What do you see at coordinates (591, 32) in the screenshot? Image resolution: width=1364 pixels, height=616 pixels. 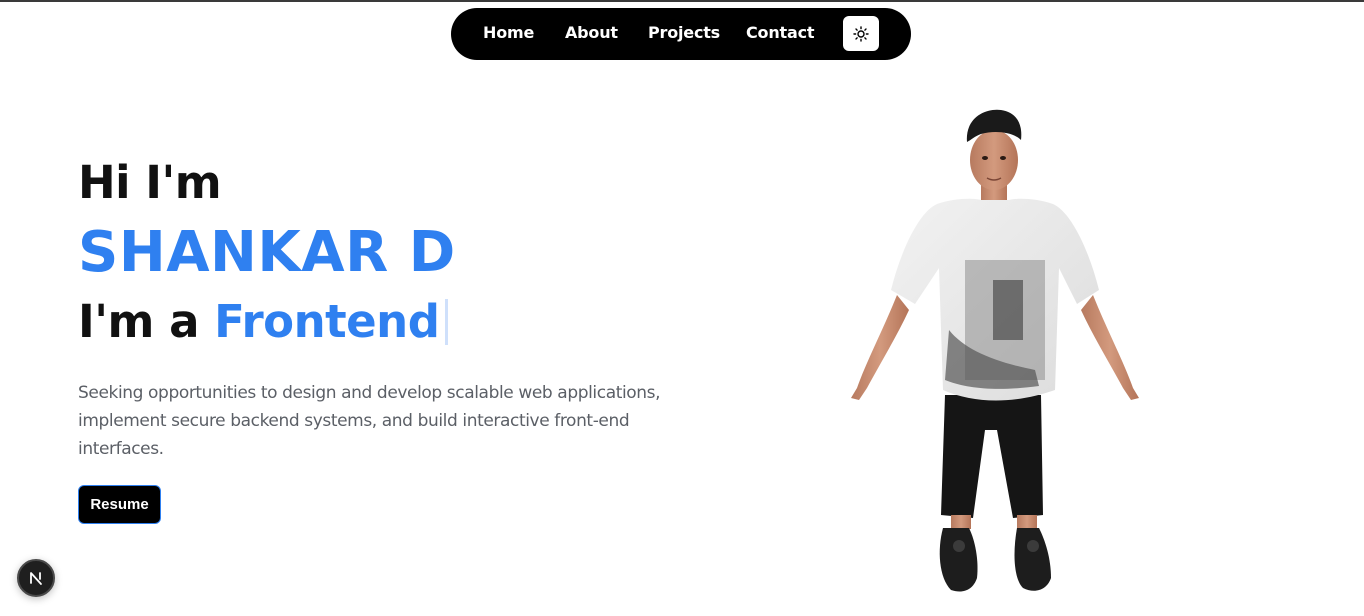 I see `nav-link-about: About` at bounding box center [591, 32].